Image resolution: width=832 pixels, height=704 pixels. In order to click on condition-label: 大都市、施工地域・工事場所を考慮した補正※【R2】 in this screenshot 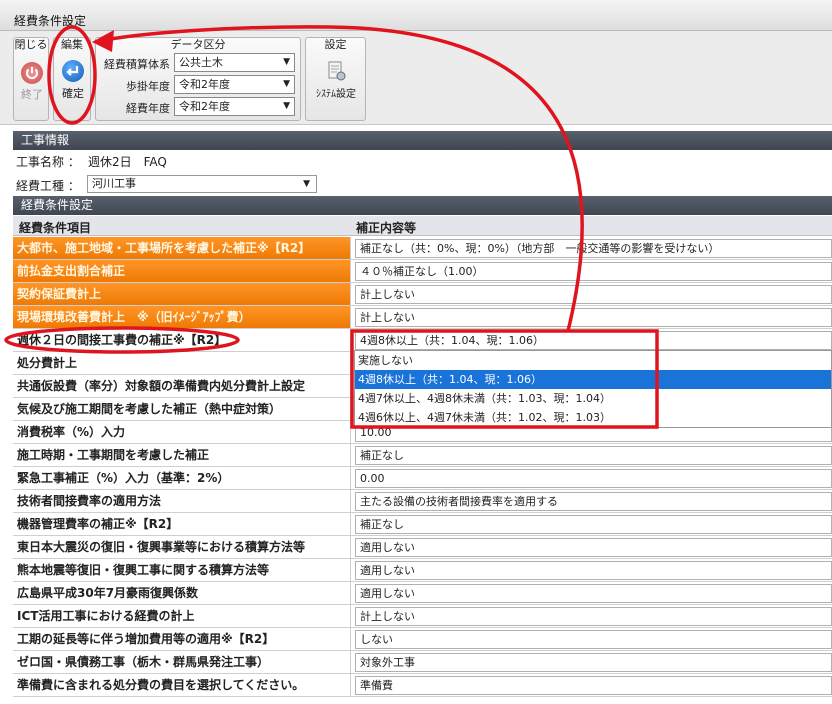, I will do `click(182, 248)`.